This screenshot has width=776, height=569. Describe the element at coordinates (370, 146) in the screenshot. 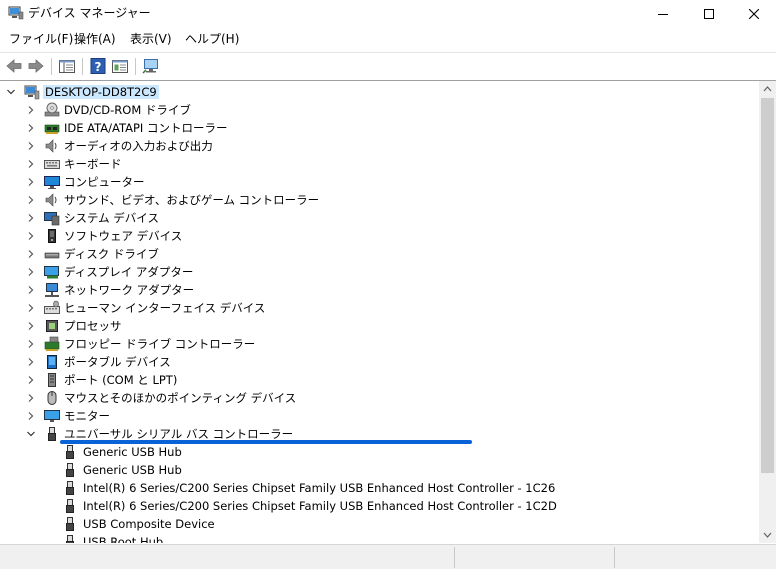

I see `tree-category-row: オーディオの入力および出力` at that location.